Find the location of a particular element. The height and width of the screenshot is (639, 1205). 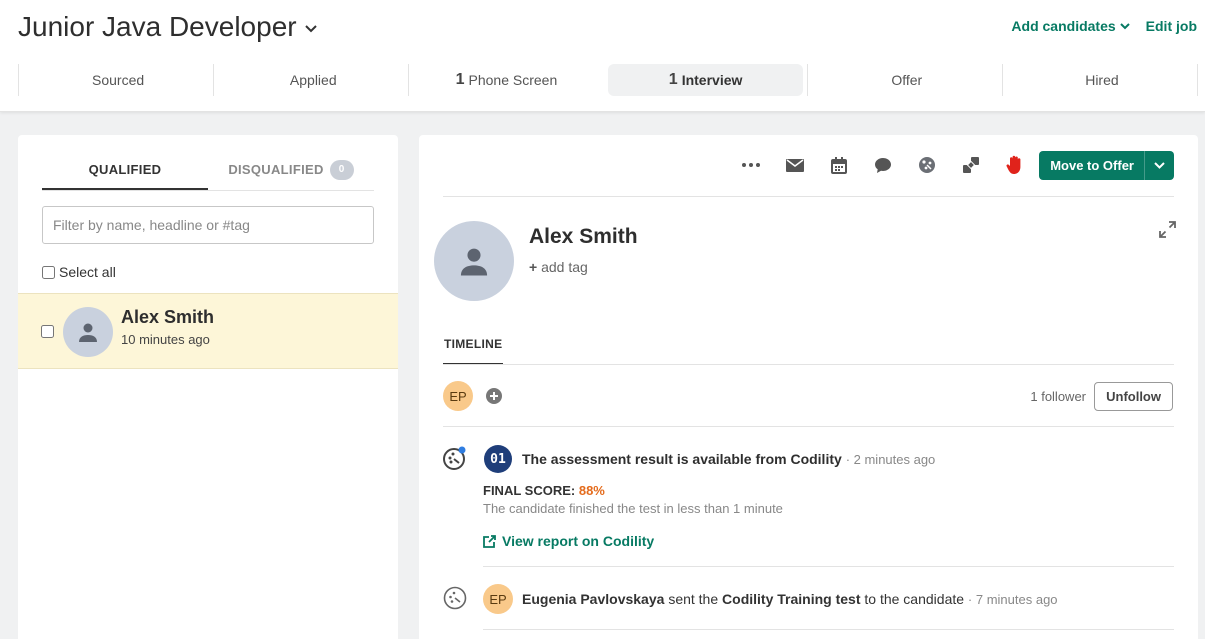

add-tag-link: + add tag is located at coordinates (558, 267).